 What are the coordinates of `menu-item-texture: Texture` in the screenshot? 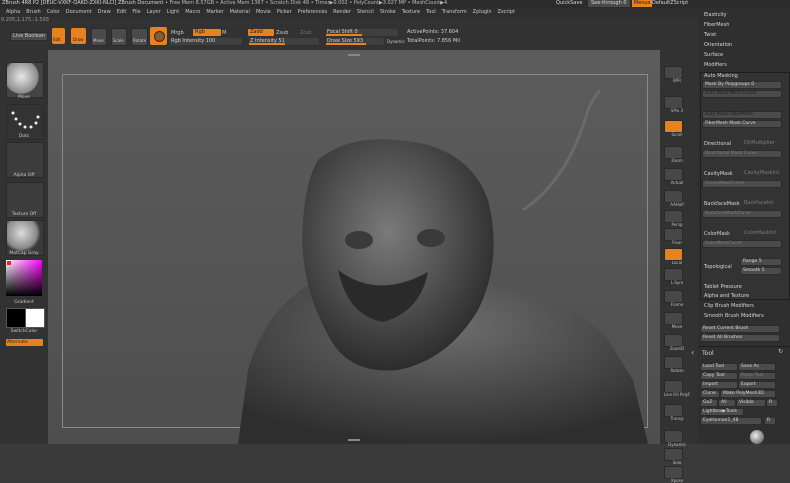 It's located at (411, 12).